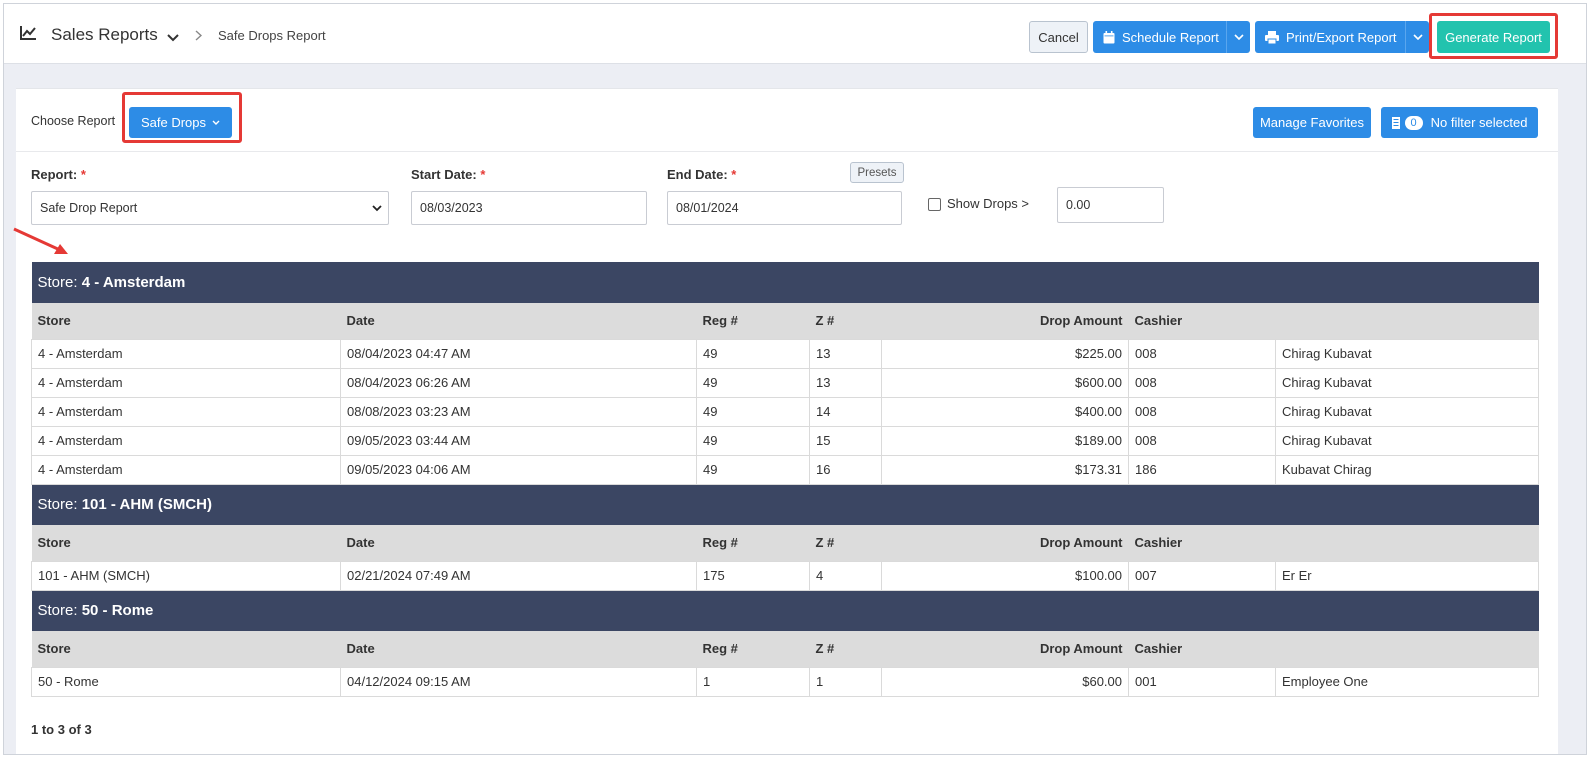  I want to click on store-group-header: Store: 50 - Rome, so click(785, 610).